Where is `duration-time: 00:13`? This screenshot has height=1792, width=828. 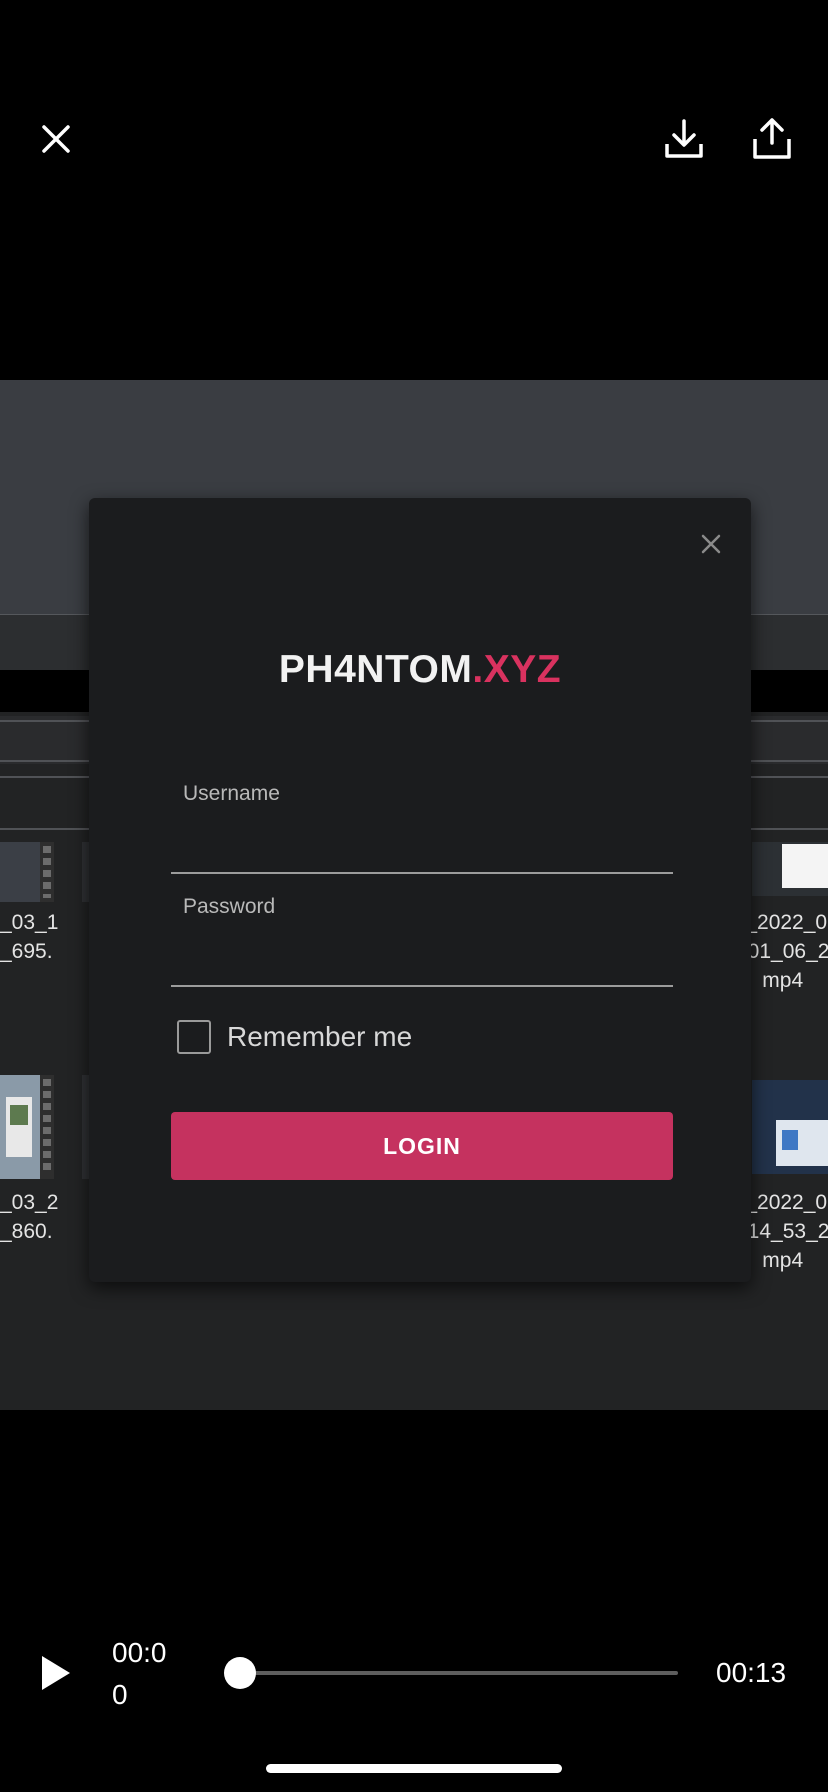
duration-time: 00:13 is located at coordinates (751, 1672).